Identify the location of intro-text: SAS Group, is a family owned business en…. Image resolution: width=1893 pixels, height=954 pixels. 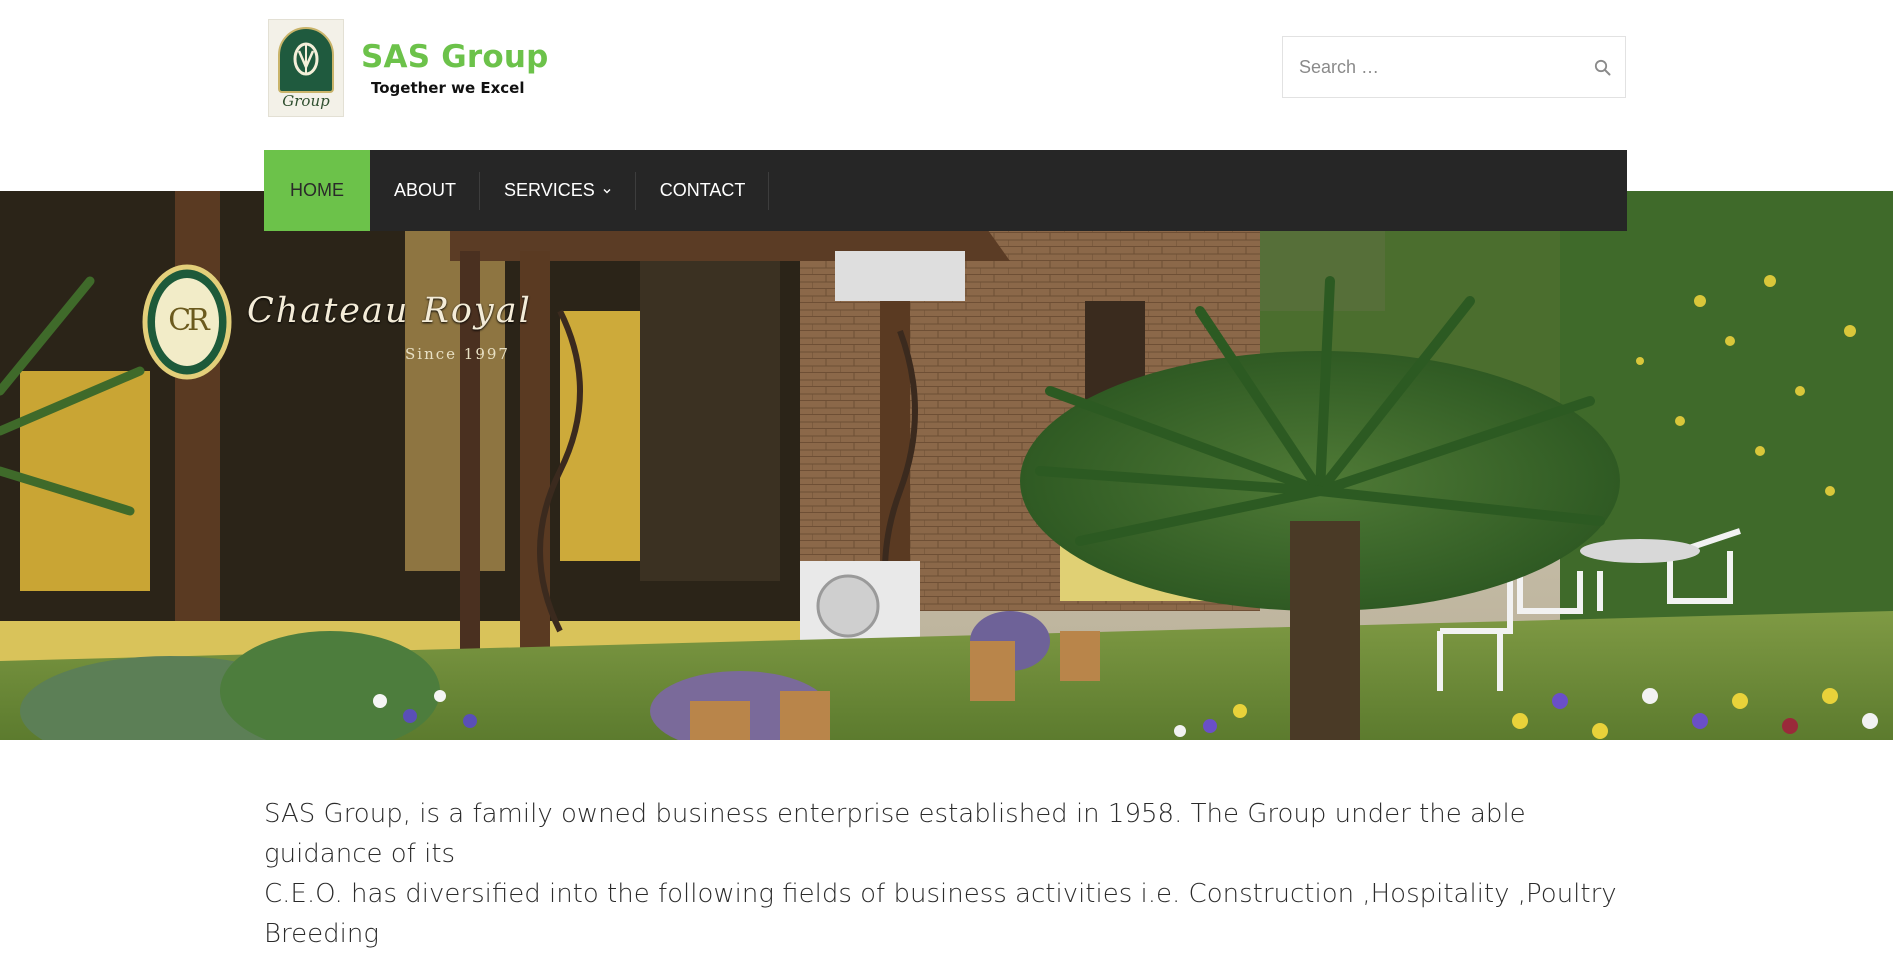
(954, 874).